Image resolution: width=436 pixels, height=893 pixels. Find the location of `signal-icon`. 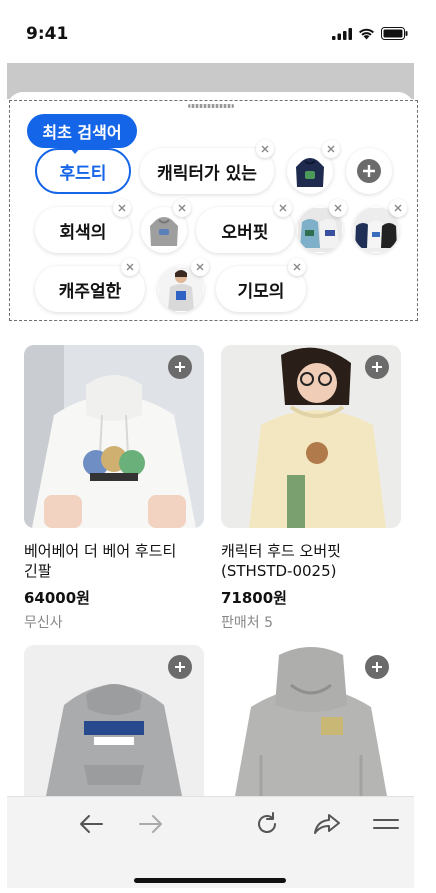

signal-icon is located at coordinates (342, 33).